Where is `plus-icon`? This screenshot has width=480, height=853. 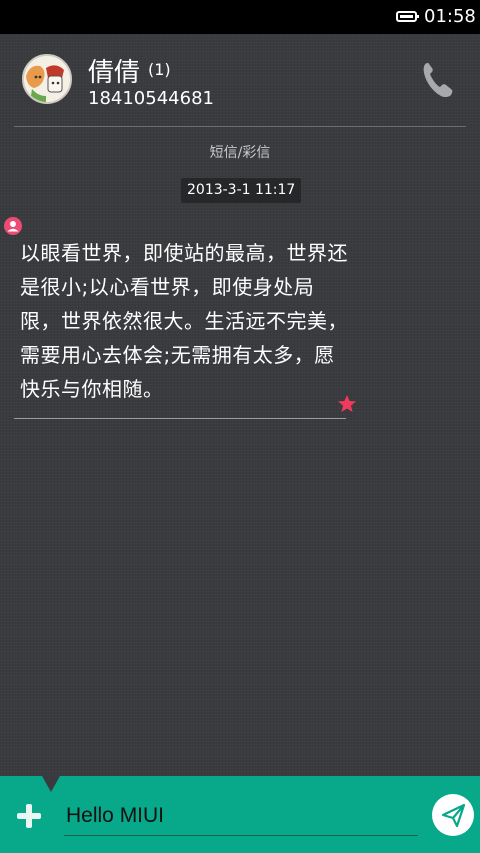 plus-icon is located at coordinates (29, 816).